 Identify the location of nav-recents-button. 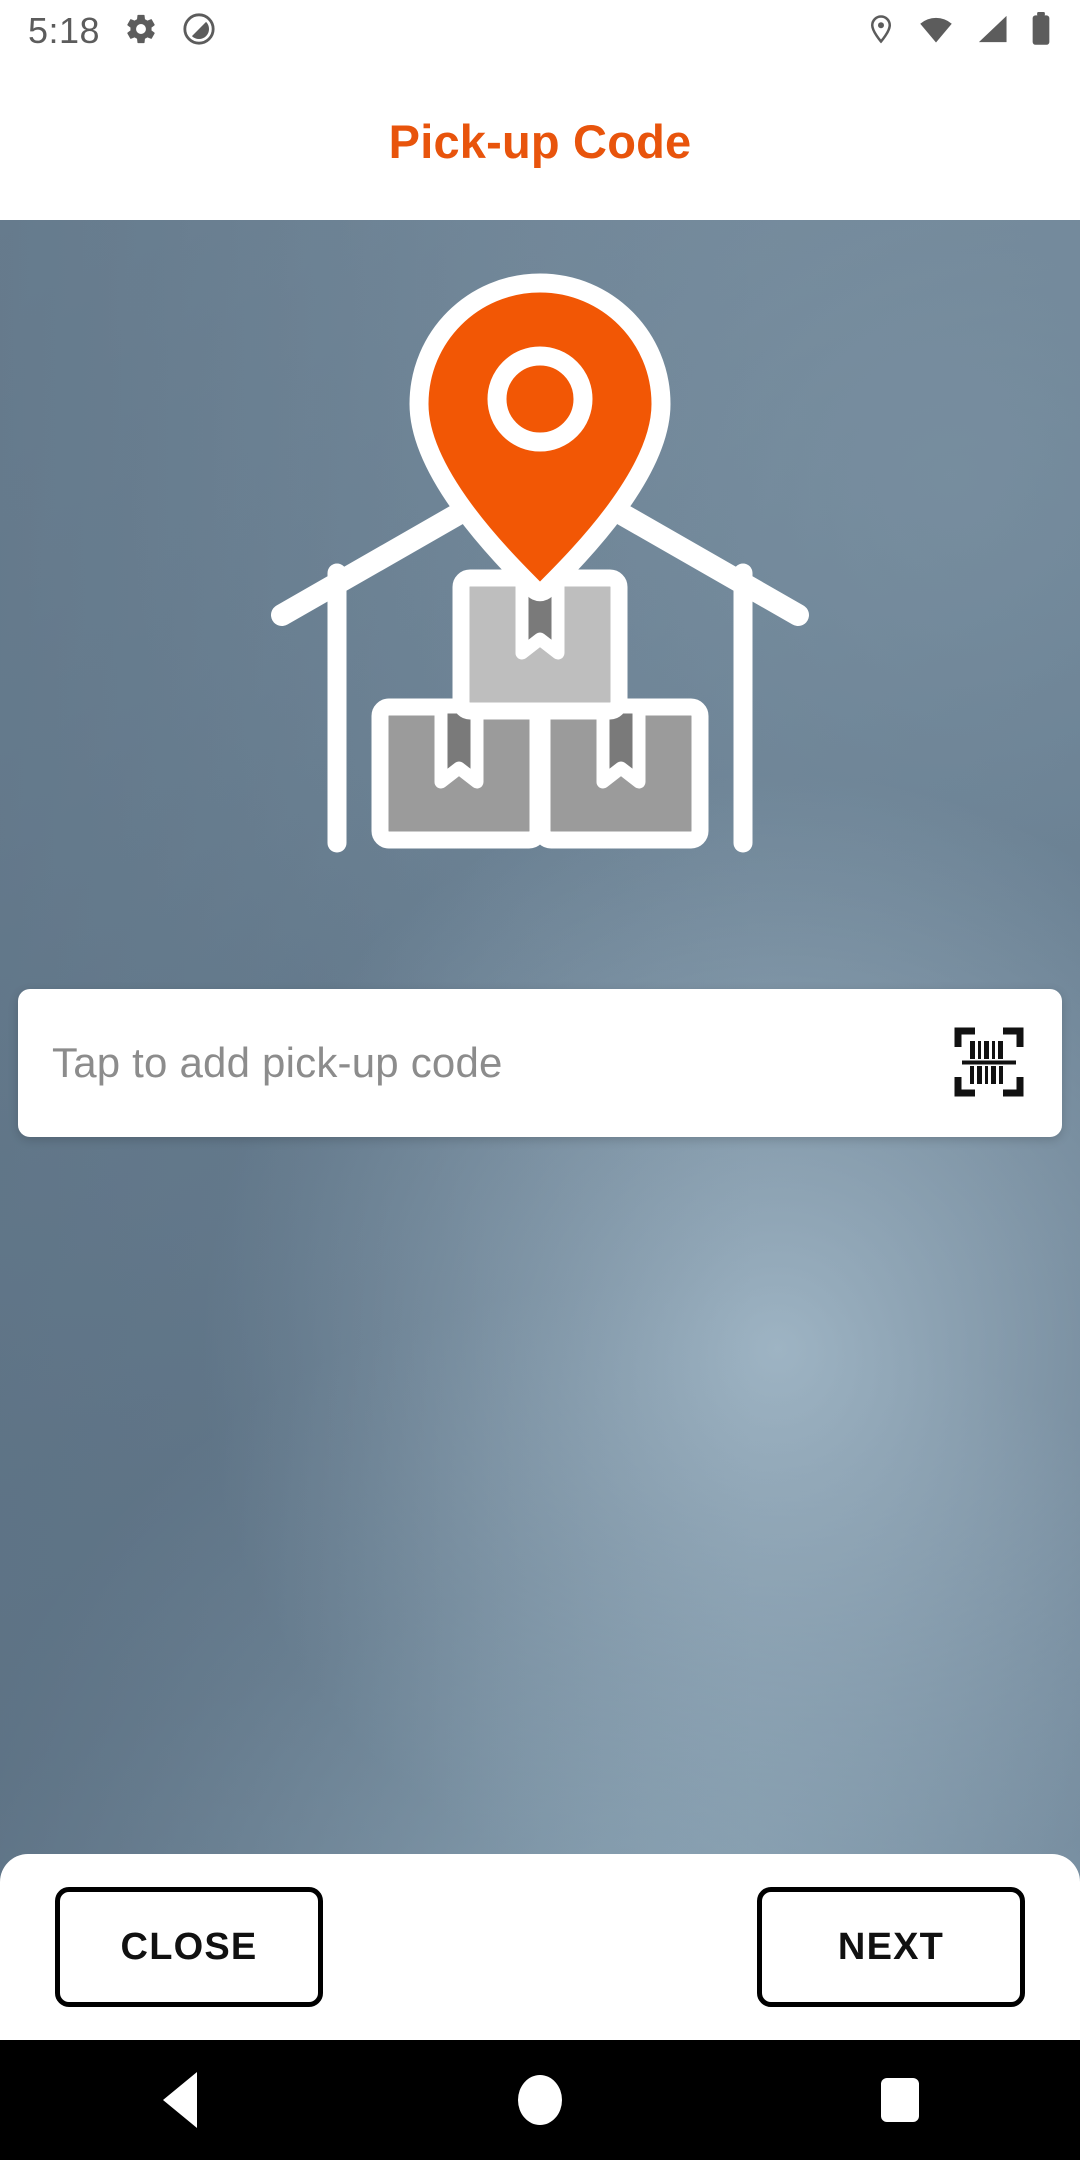
(900, 2100).